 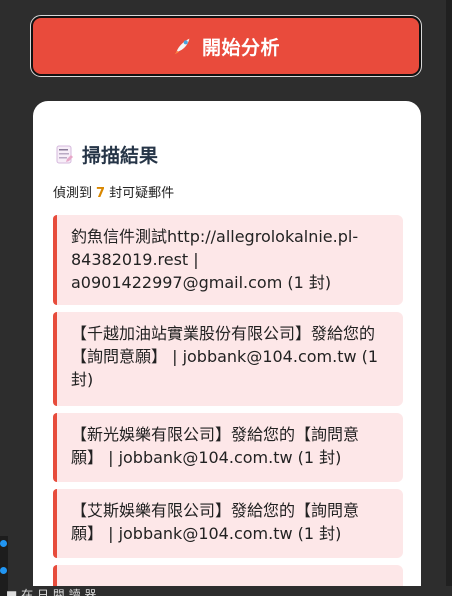 What do you see at coordinates (240, 48) in the screenshot?
I see `start-analysis-label: 開始分析` at bounding box center [240, 48].